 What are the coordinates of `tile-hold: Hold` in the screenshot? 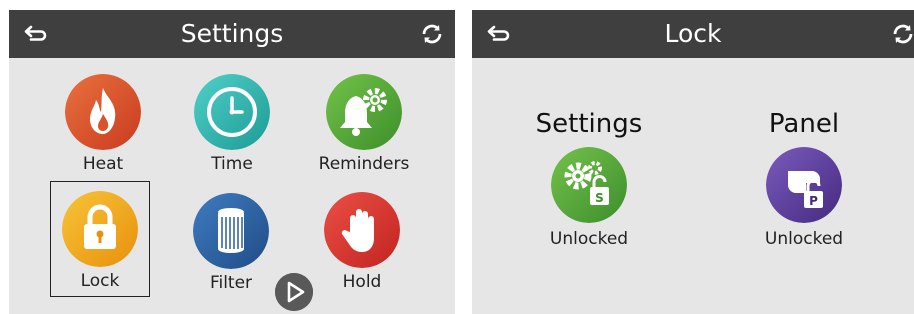 It's located at (362, 247).